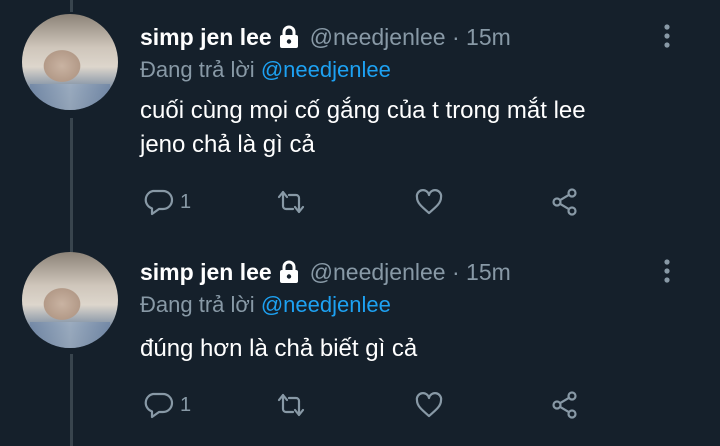  I want to click on tweet-text-line: jeno chả là gì cả, so click(227, 144).